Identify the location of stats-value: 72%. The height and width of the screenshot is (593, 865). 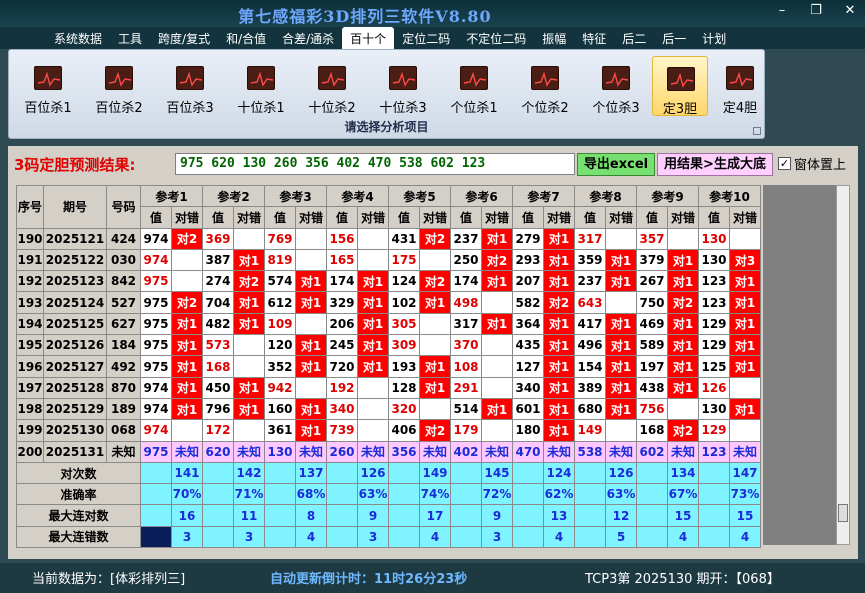
(497, 494).